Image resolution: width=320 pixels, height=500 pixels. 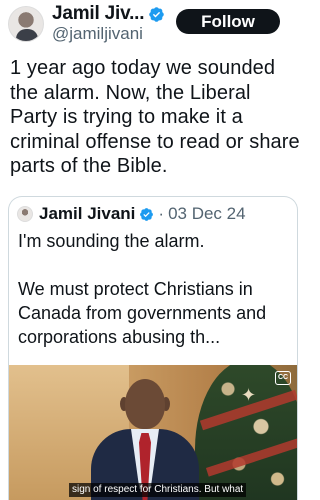 I want to click on quoted-date: 03 Dec 24, so click(x=207, y=213).